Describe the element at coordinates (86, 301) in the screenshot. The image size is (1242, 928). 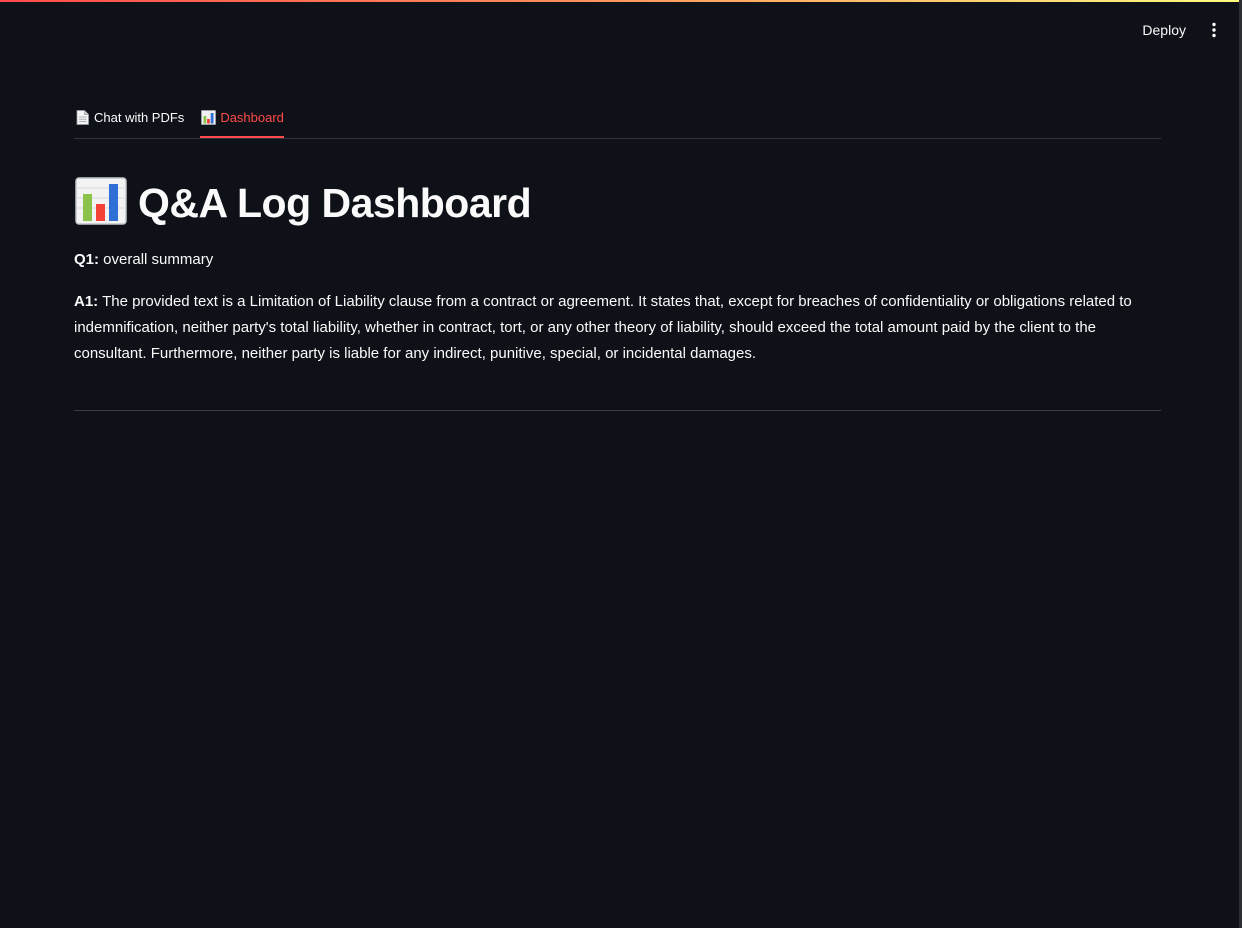
I see `answer-label: A1:` at that location.